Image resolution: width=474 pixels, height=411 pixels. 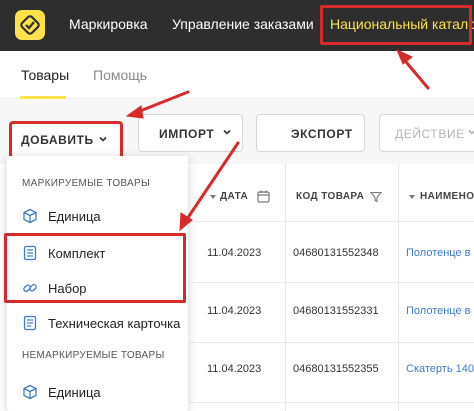 I want to click on arrow-to-add-button, so click(x=161, y=102).